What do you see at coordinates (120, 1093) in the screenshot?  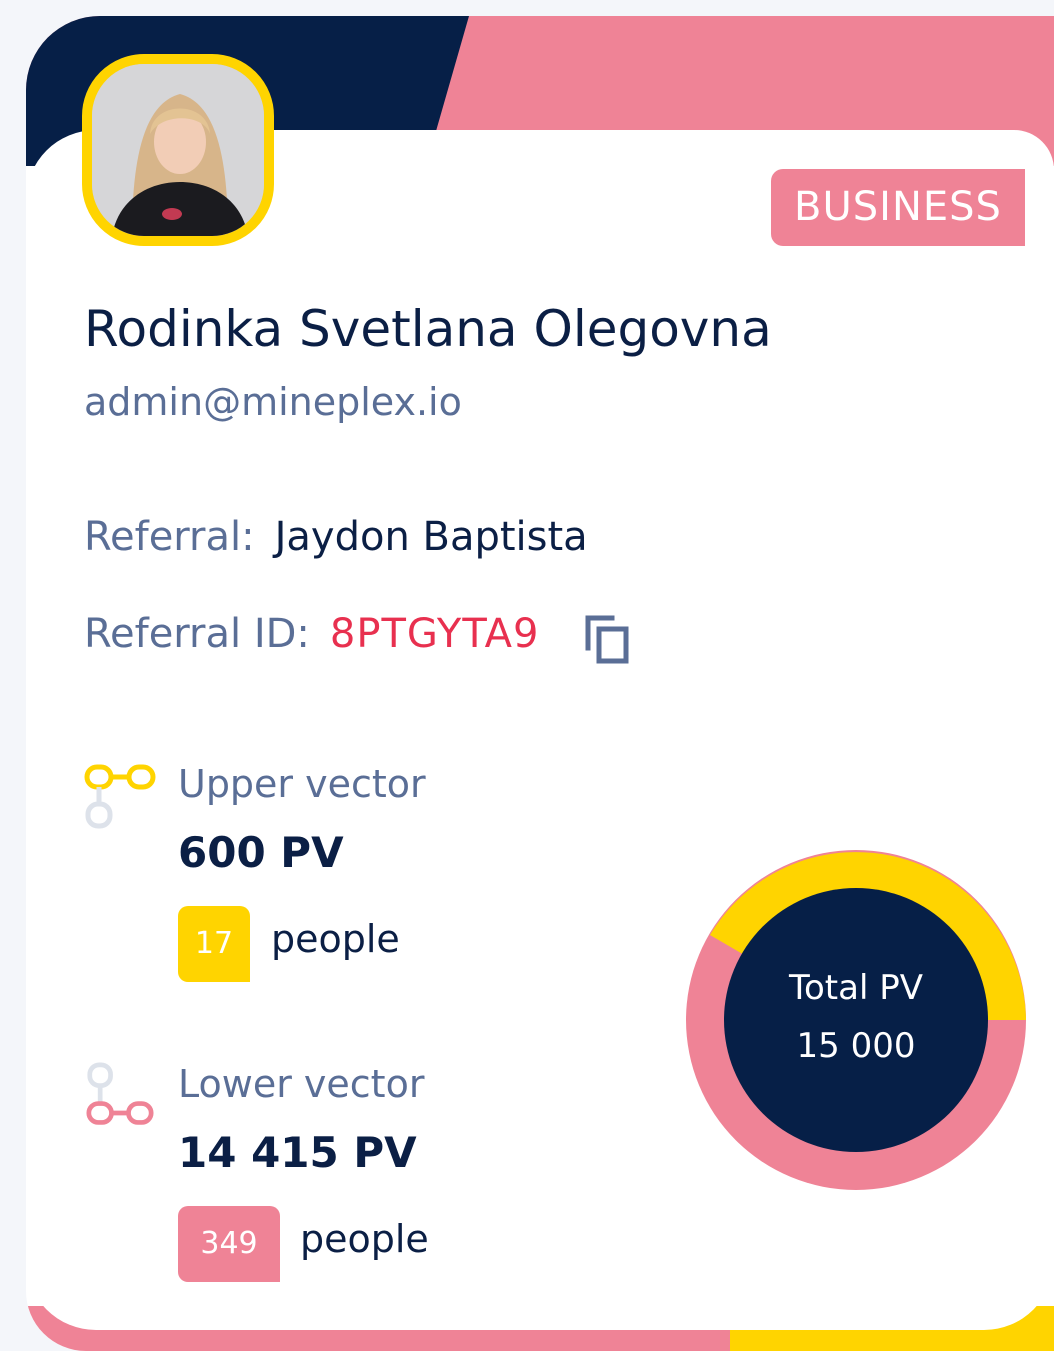 I see `lower-vector-link-icon` at bounding box center [120, 1093].